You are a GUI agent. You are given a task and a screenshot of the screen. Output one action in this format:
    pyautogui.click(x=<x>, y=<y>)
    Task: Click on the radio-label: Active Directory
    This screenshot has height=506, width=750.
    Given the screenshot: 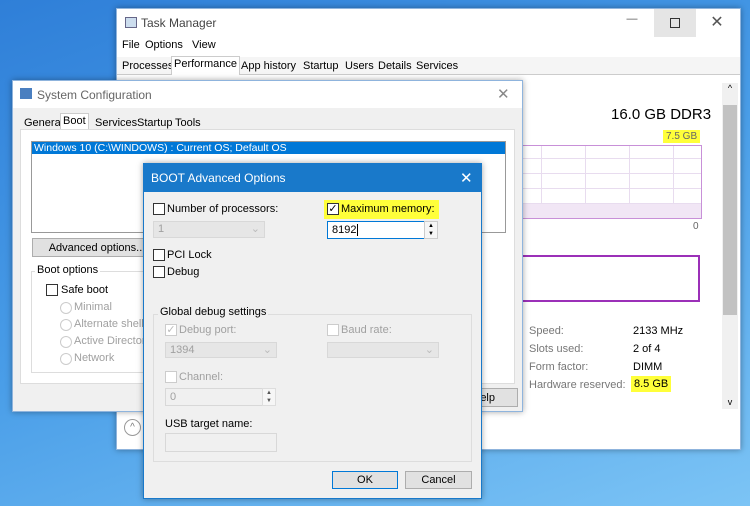 What is the action you would take?
    pyautogui.click(x=113, y=341)
    